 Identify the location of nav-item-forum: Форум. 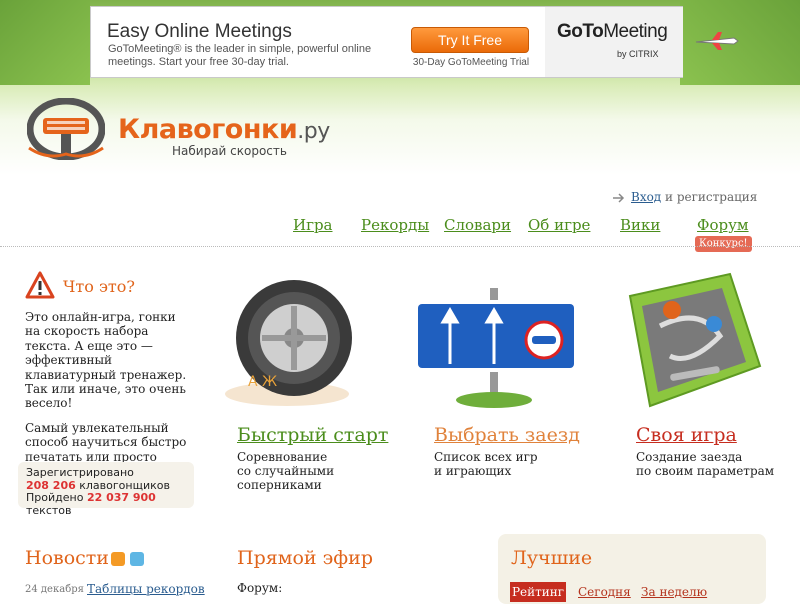
(723, 225).